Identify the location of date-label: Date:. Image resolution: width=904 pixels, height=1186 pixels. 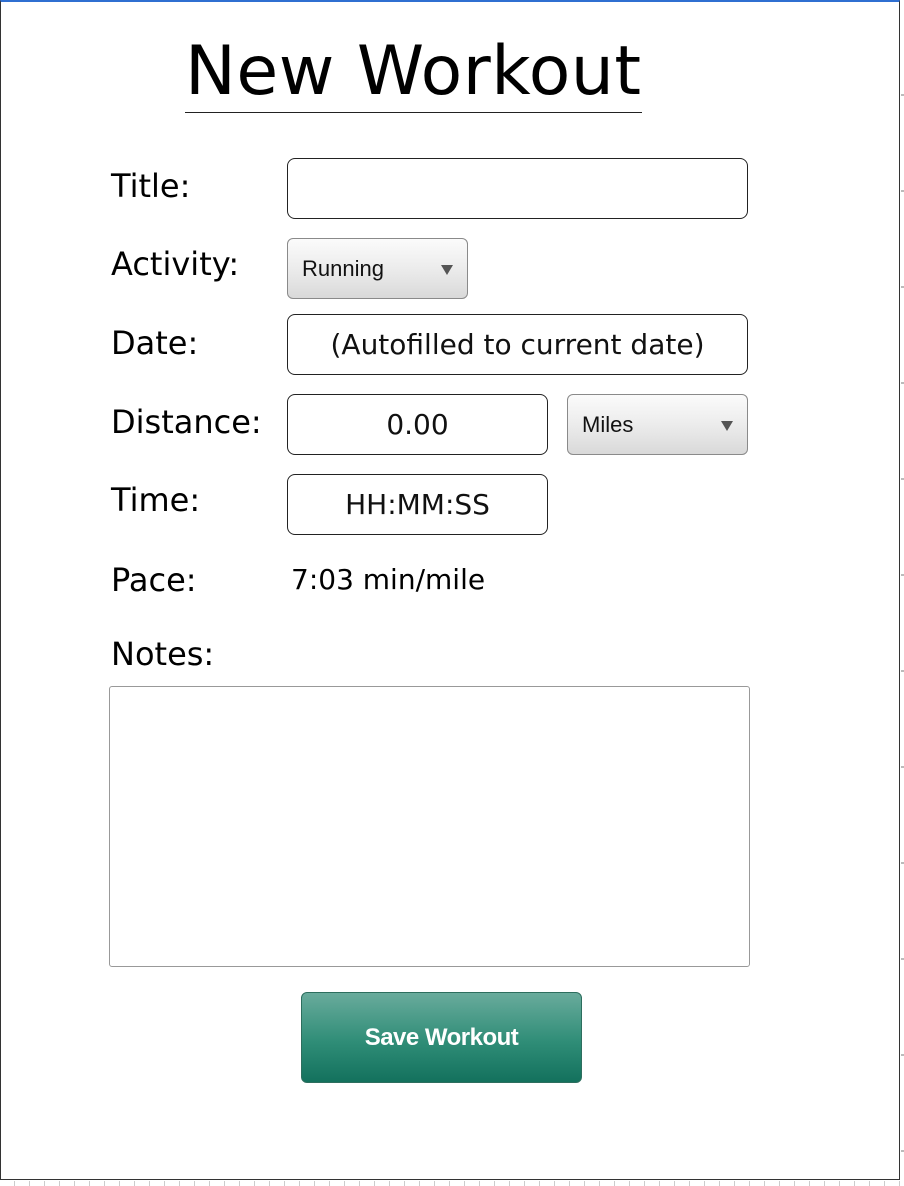
(155, 343).